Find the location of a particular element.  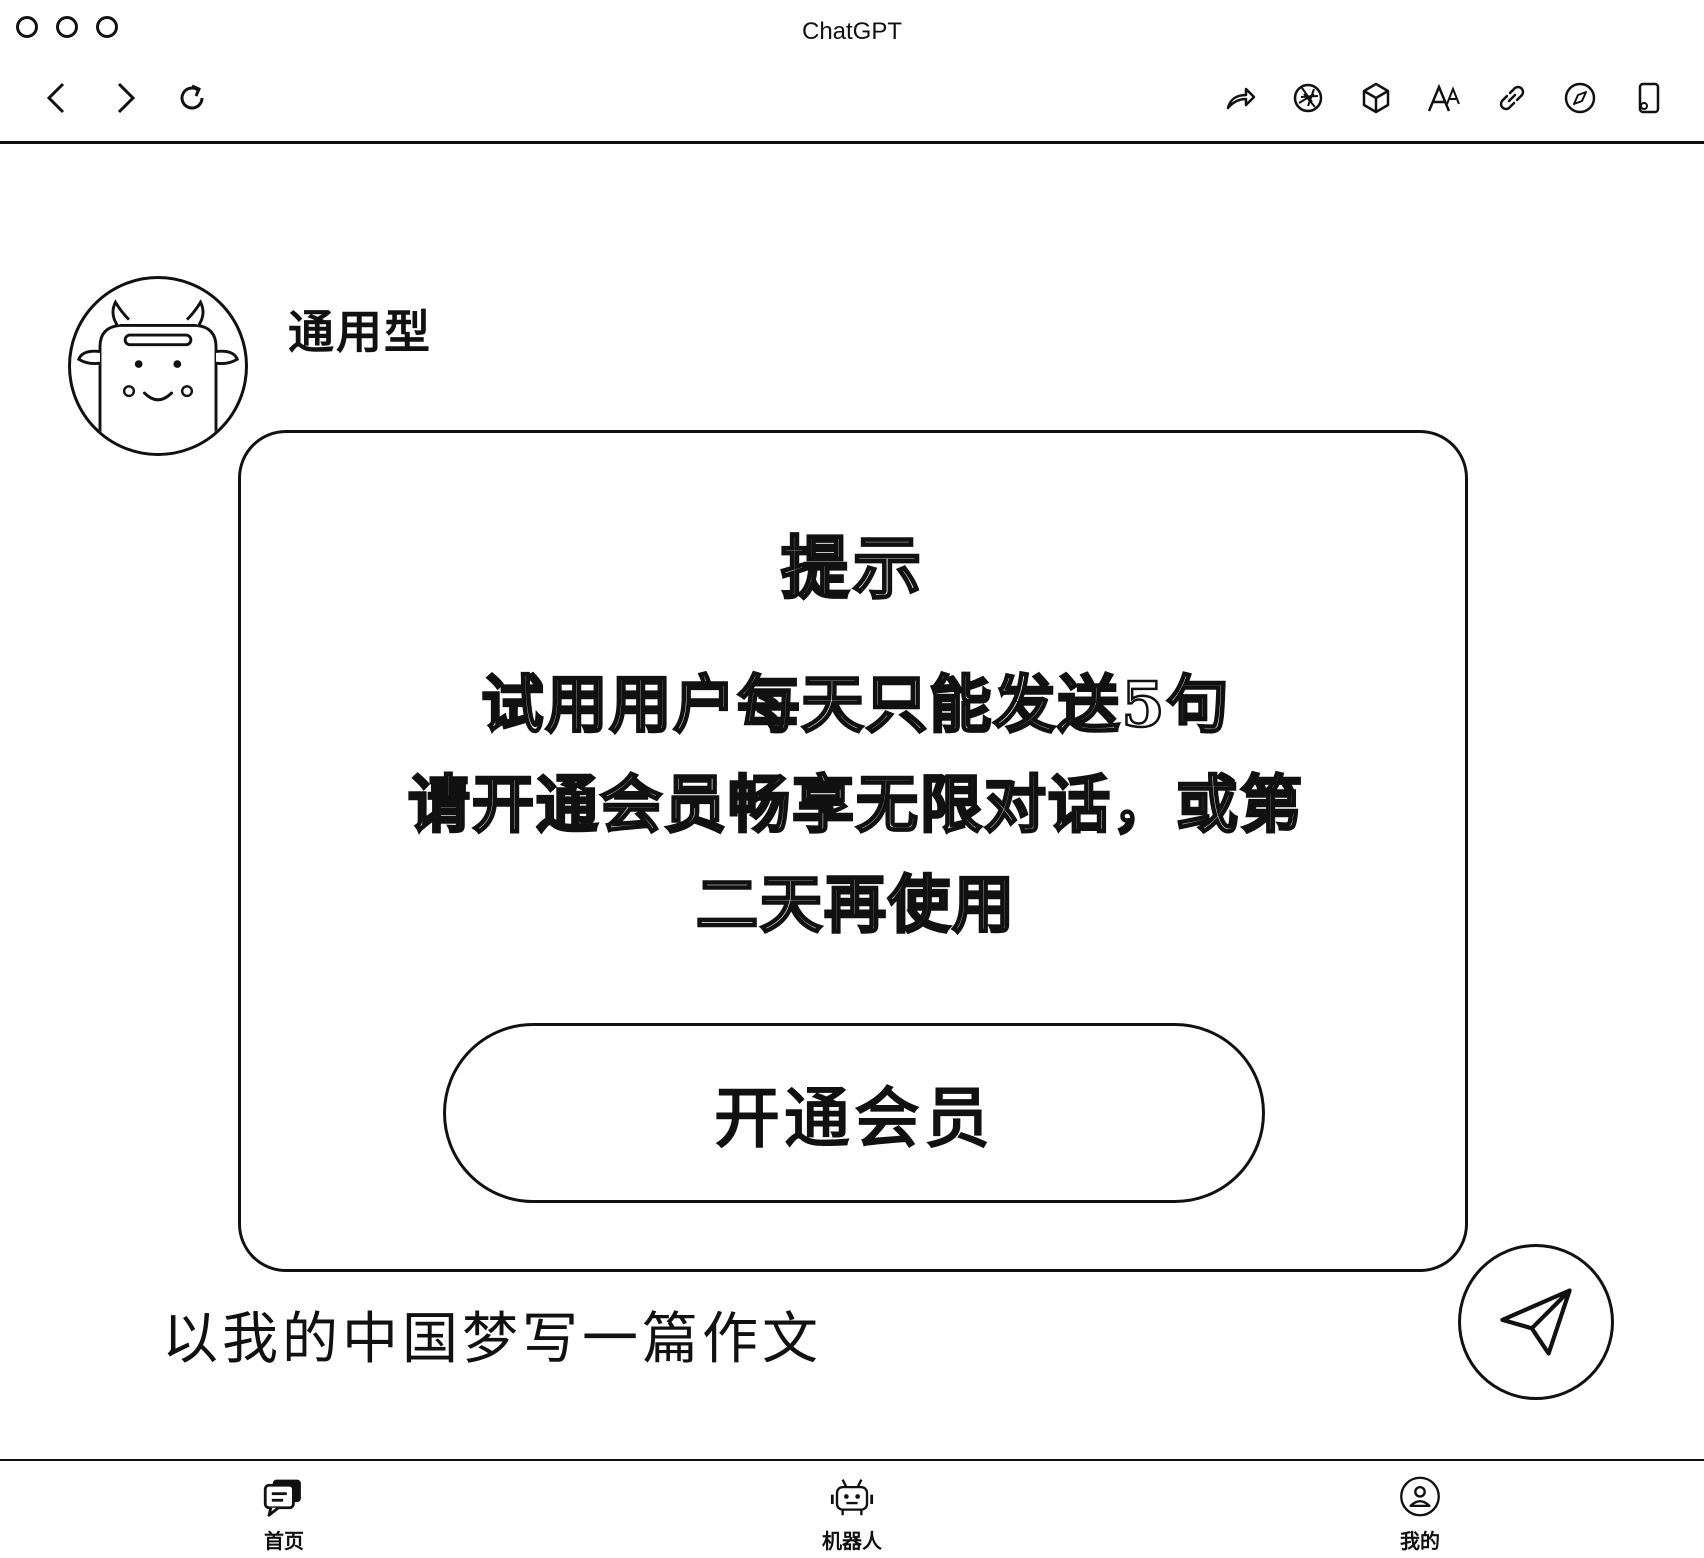

message-input: 以我的中国梦写一篇作文 is located at coordinates (492, 1334).